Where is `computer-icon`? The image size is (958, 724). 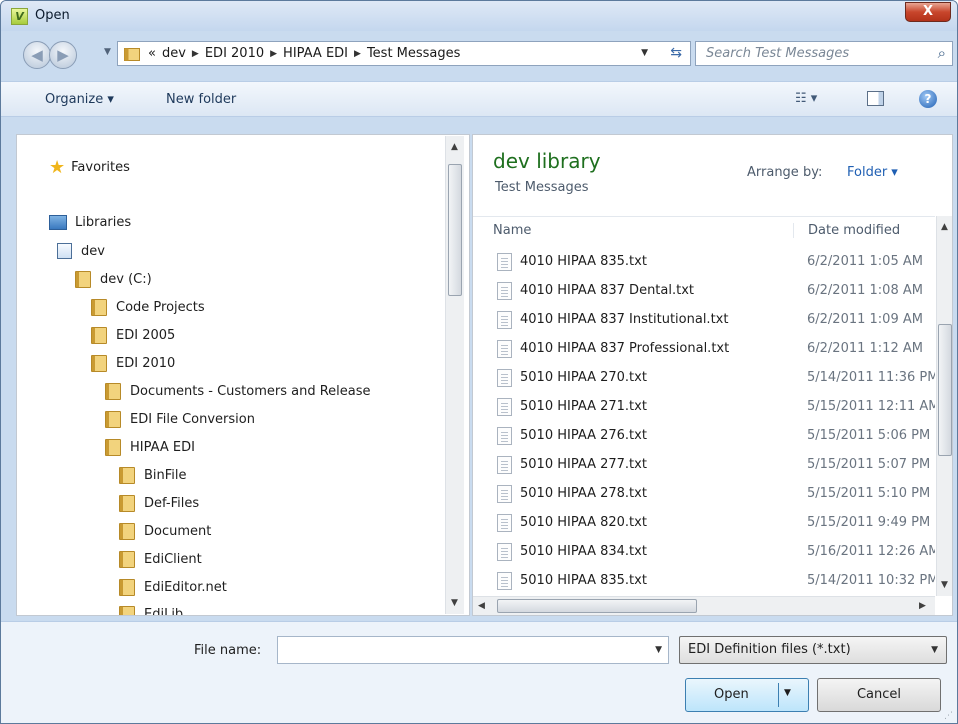 computer-icon is located at coordinates (64, 251).